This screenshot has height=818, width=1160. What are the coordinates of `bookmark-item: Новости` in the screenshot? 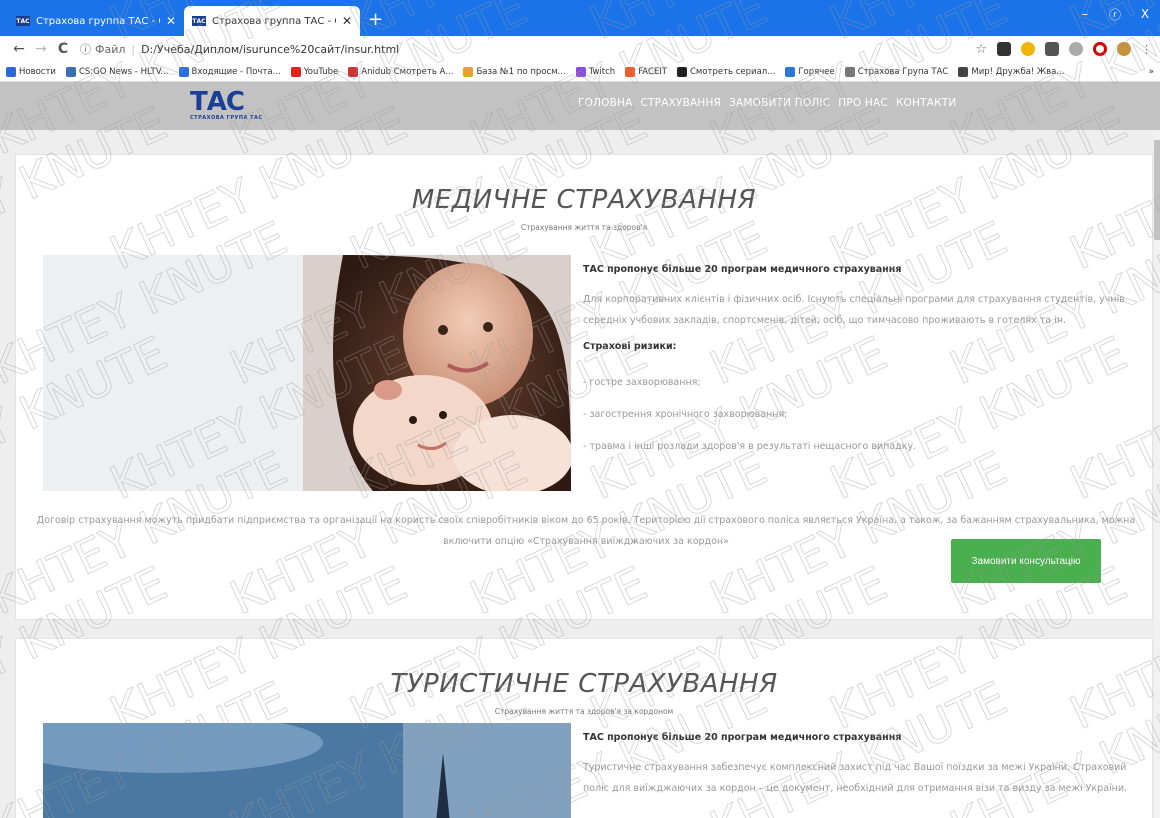 It's located at (31, 71).